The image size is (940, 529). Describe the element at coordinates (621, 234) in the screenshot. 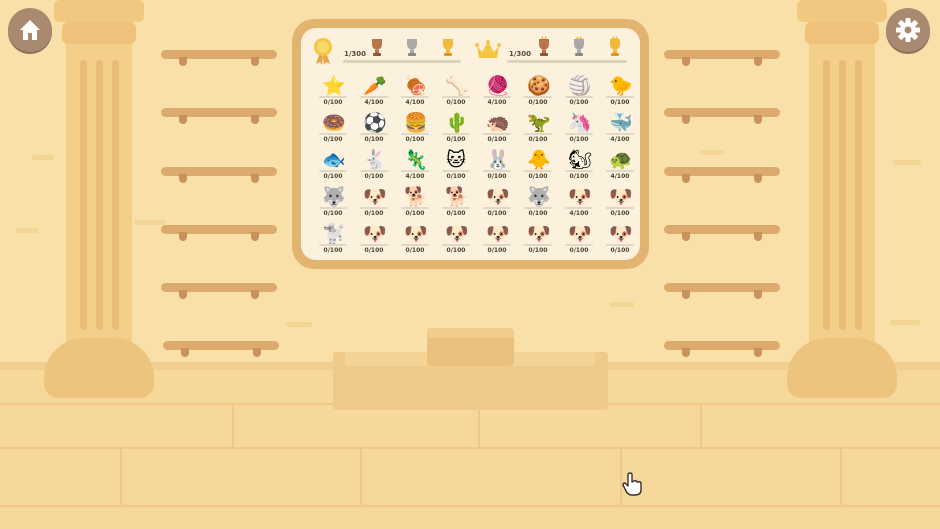

I see `pug-icon: 🐶` at that location.